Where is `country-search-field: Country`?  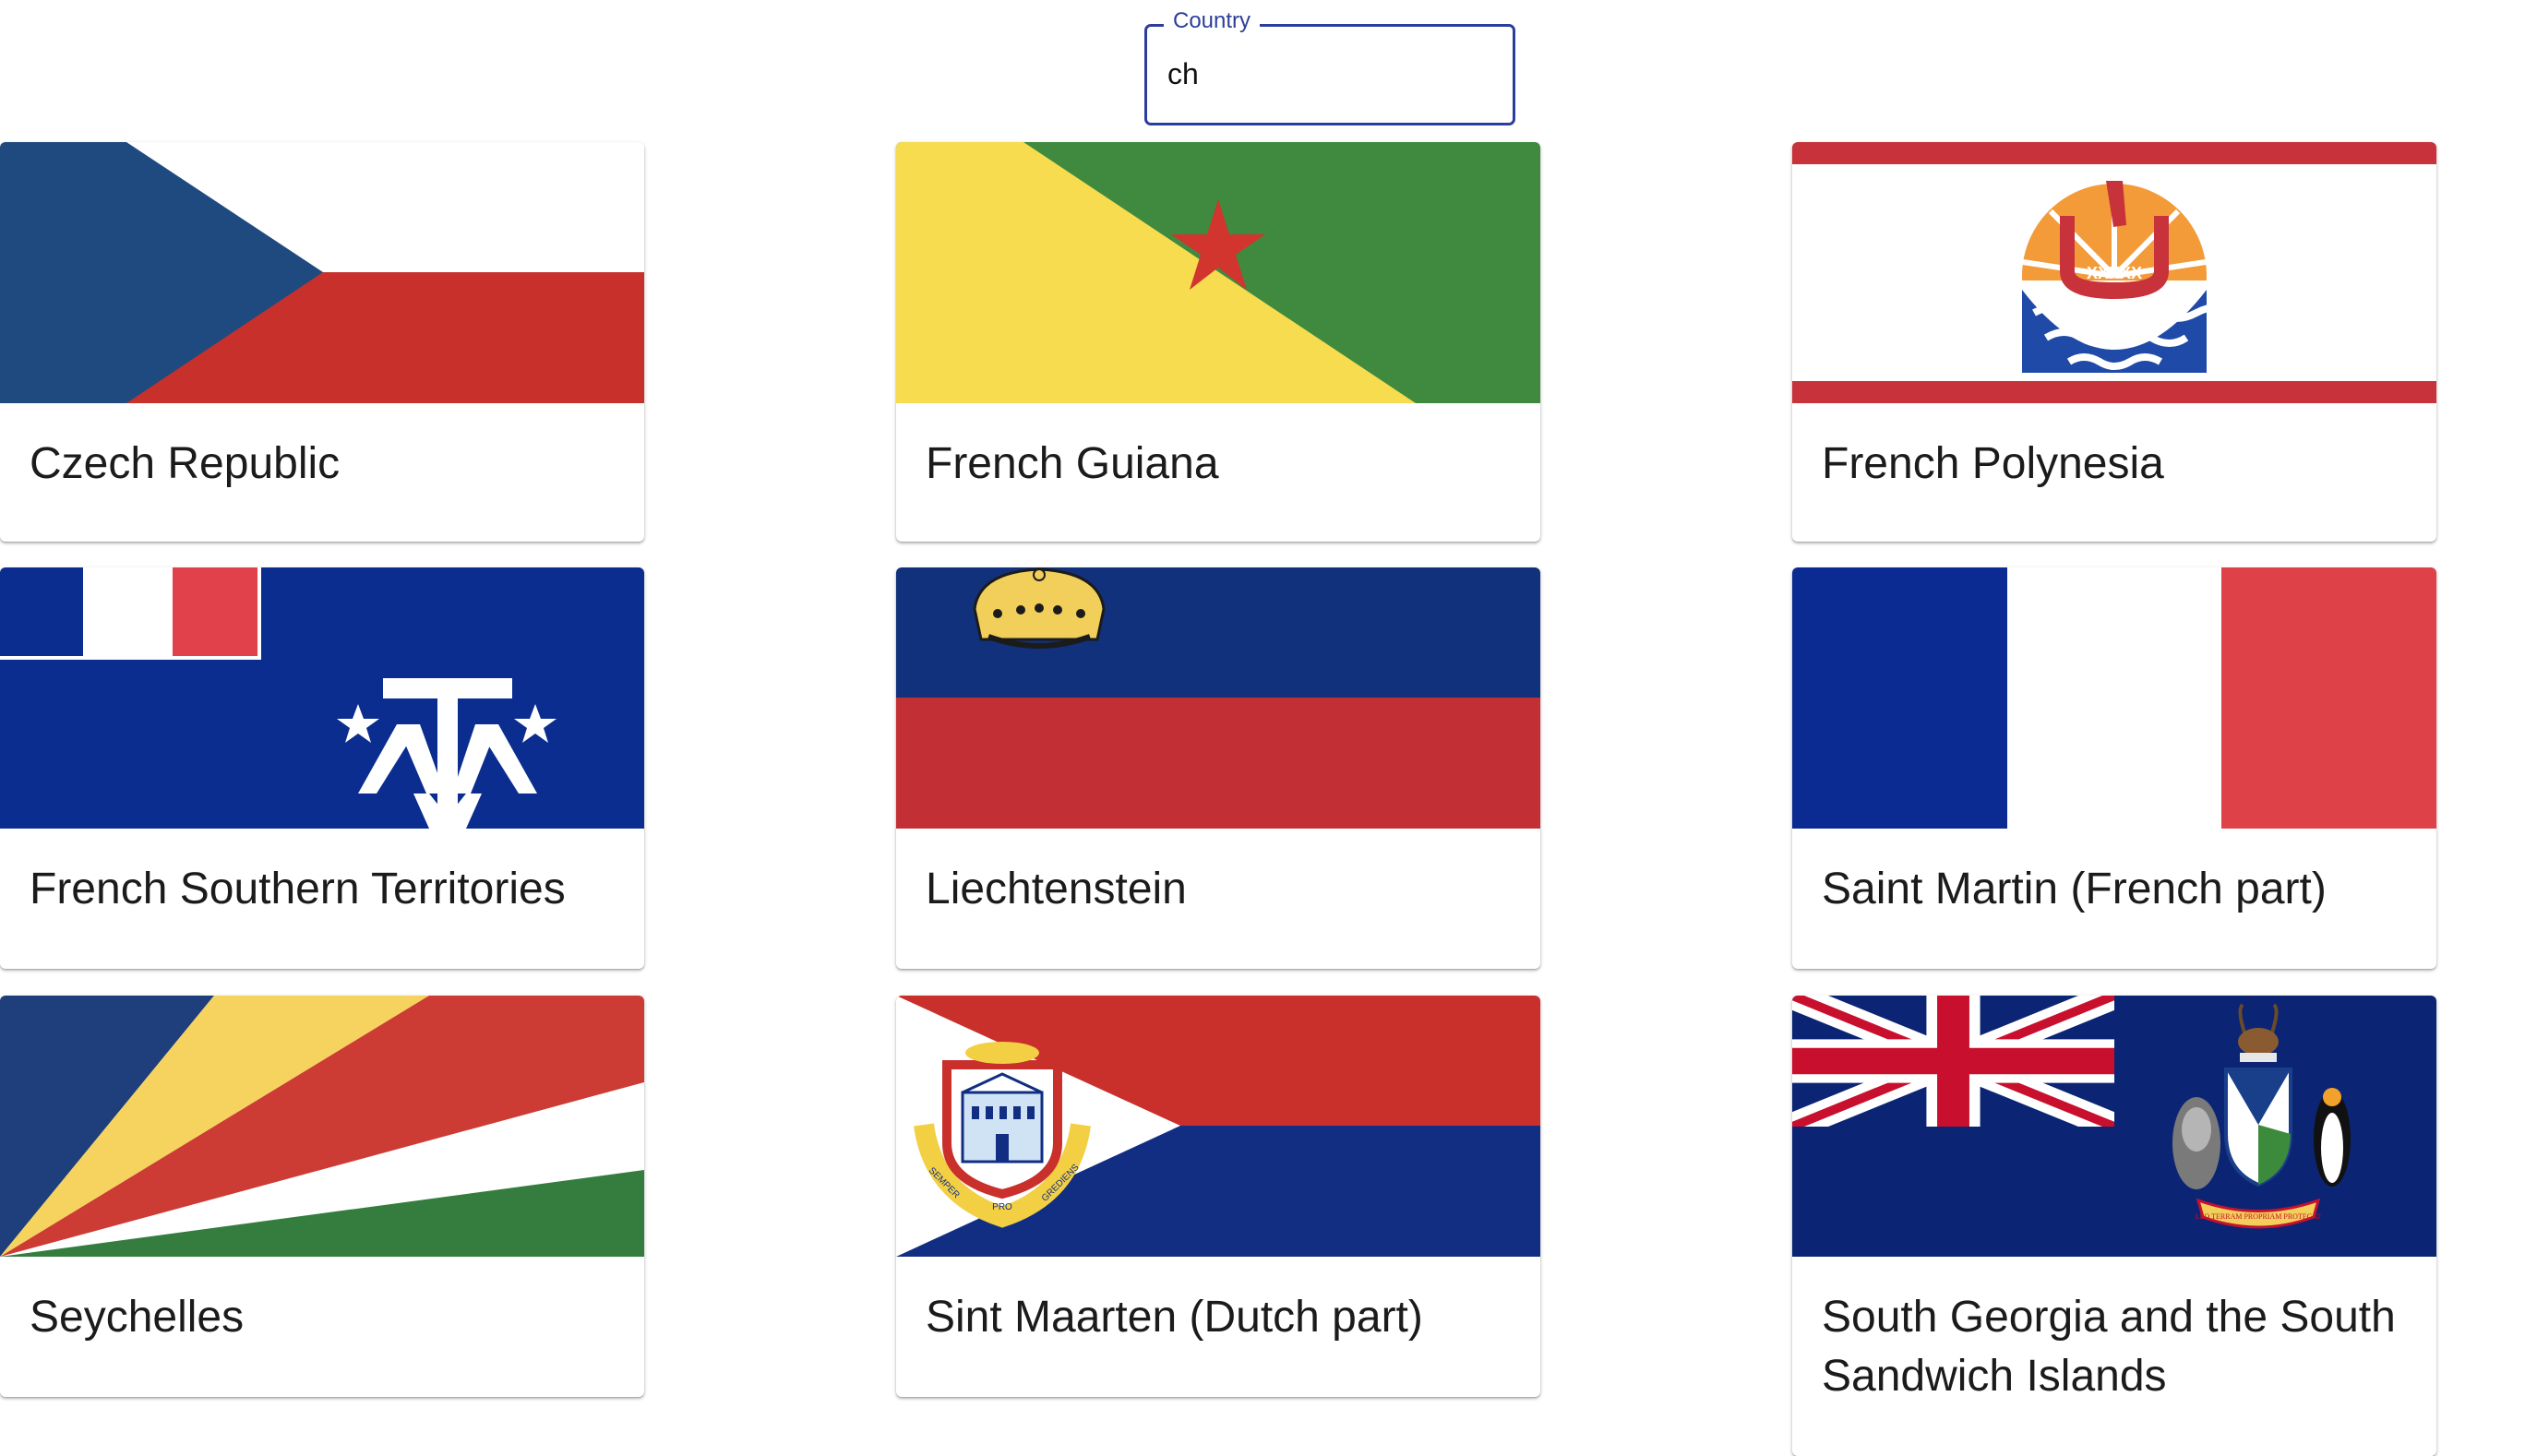
country-search-field: Country is located at coordinates (1329, 66).